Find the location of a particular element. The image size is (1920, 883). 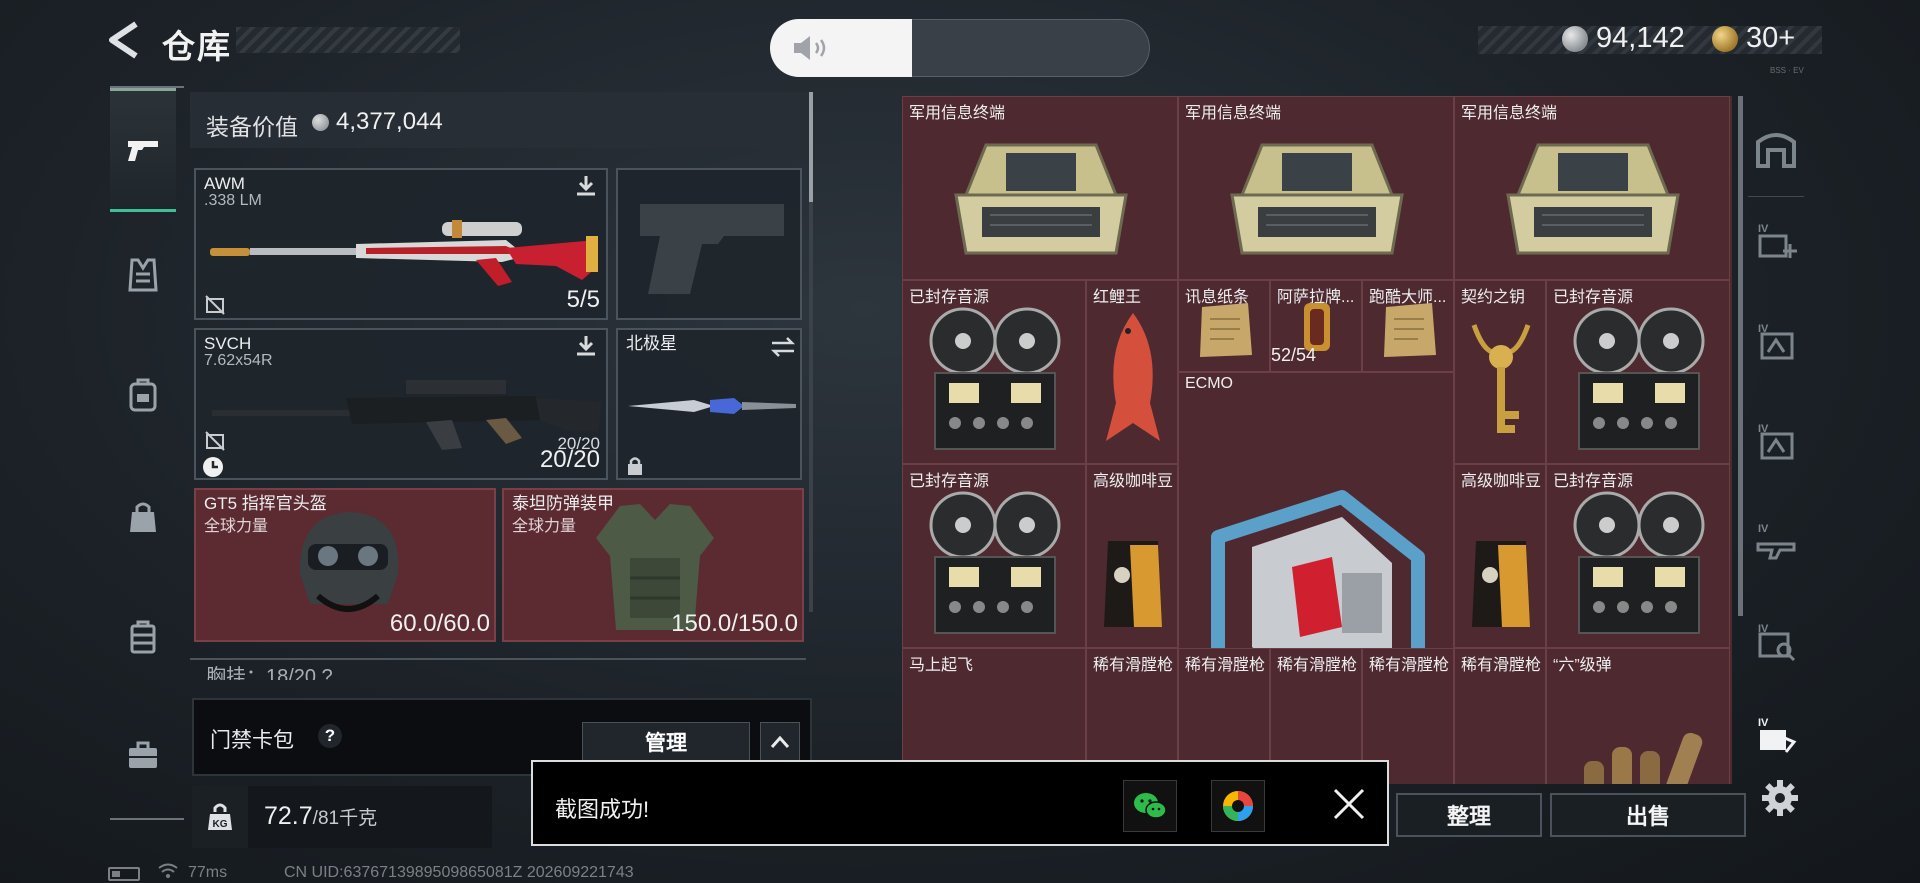

storage-item-bullets: “六”级弹 is located at coordinates (1638, 716).